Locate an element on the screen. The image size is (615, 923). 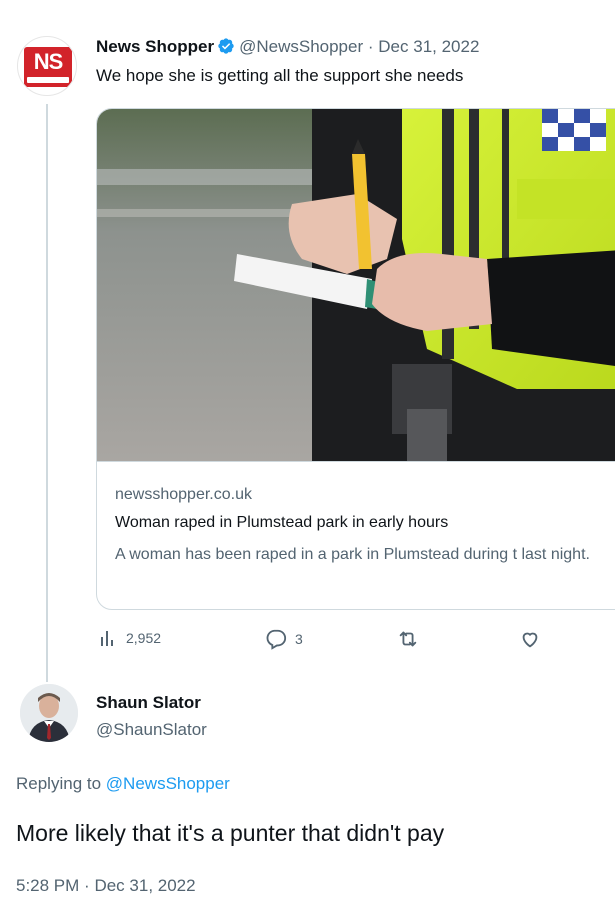
ns-logo: NS is located at coordinates (48, 67).